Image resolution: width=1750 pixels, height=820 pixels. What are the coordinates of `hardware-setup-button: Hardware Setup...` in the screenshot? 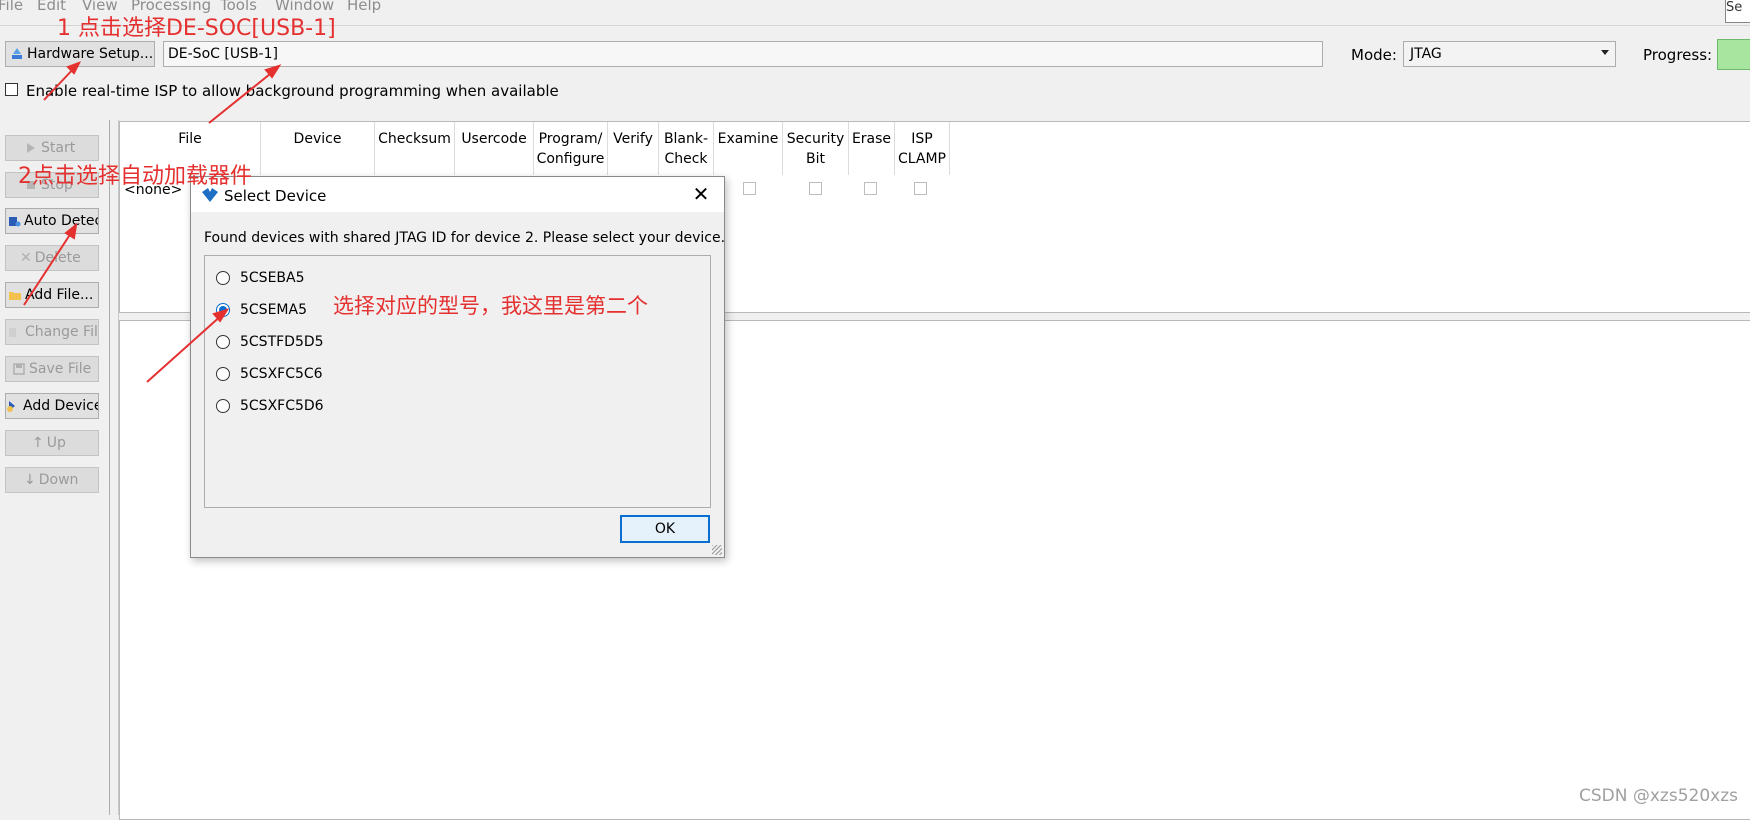 It's located at (80, 54).